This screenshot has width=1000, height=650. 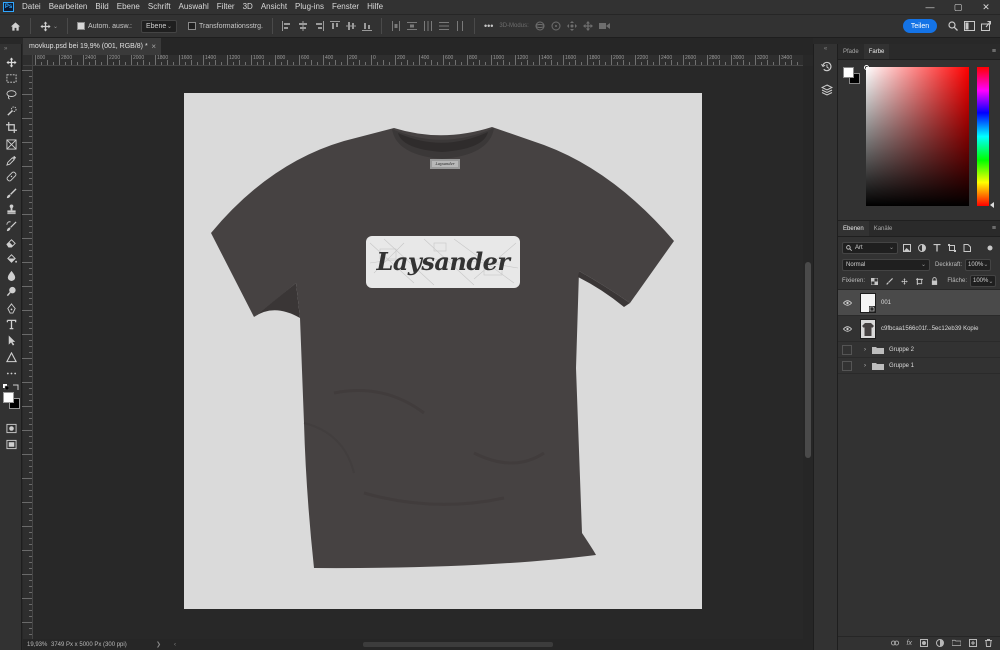 What do you see at coordinates (865, 366) in the screenshot?
I see `expand-group-icon: ›` at bounding box center [865, 366].